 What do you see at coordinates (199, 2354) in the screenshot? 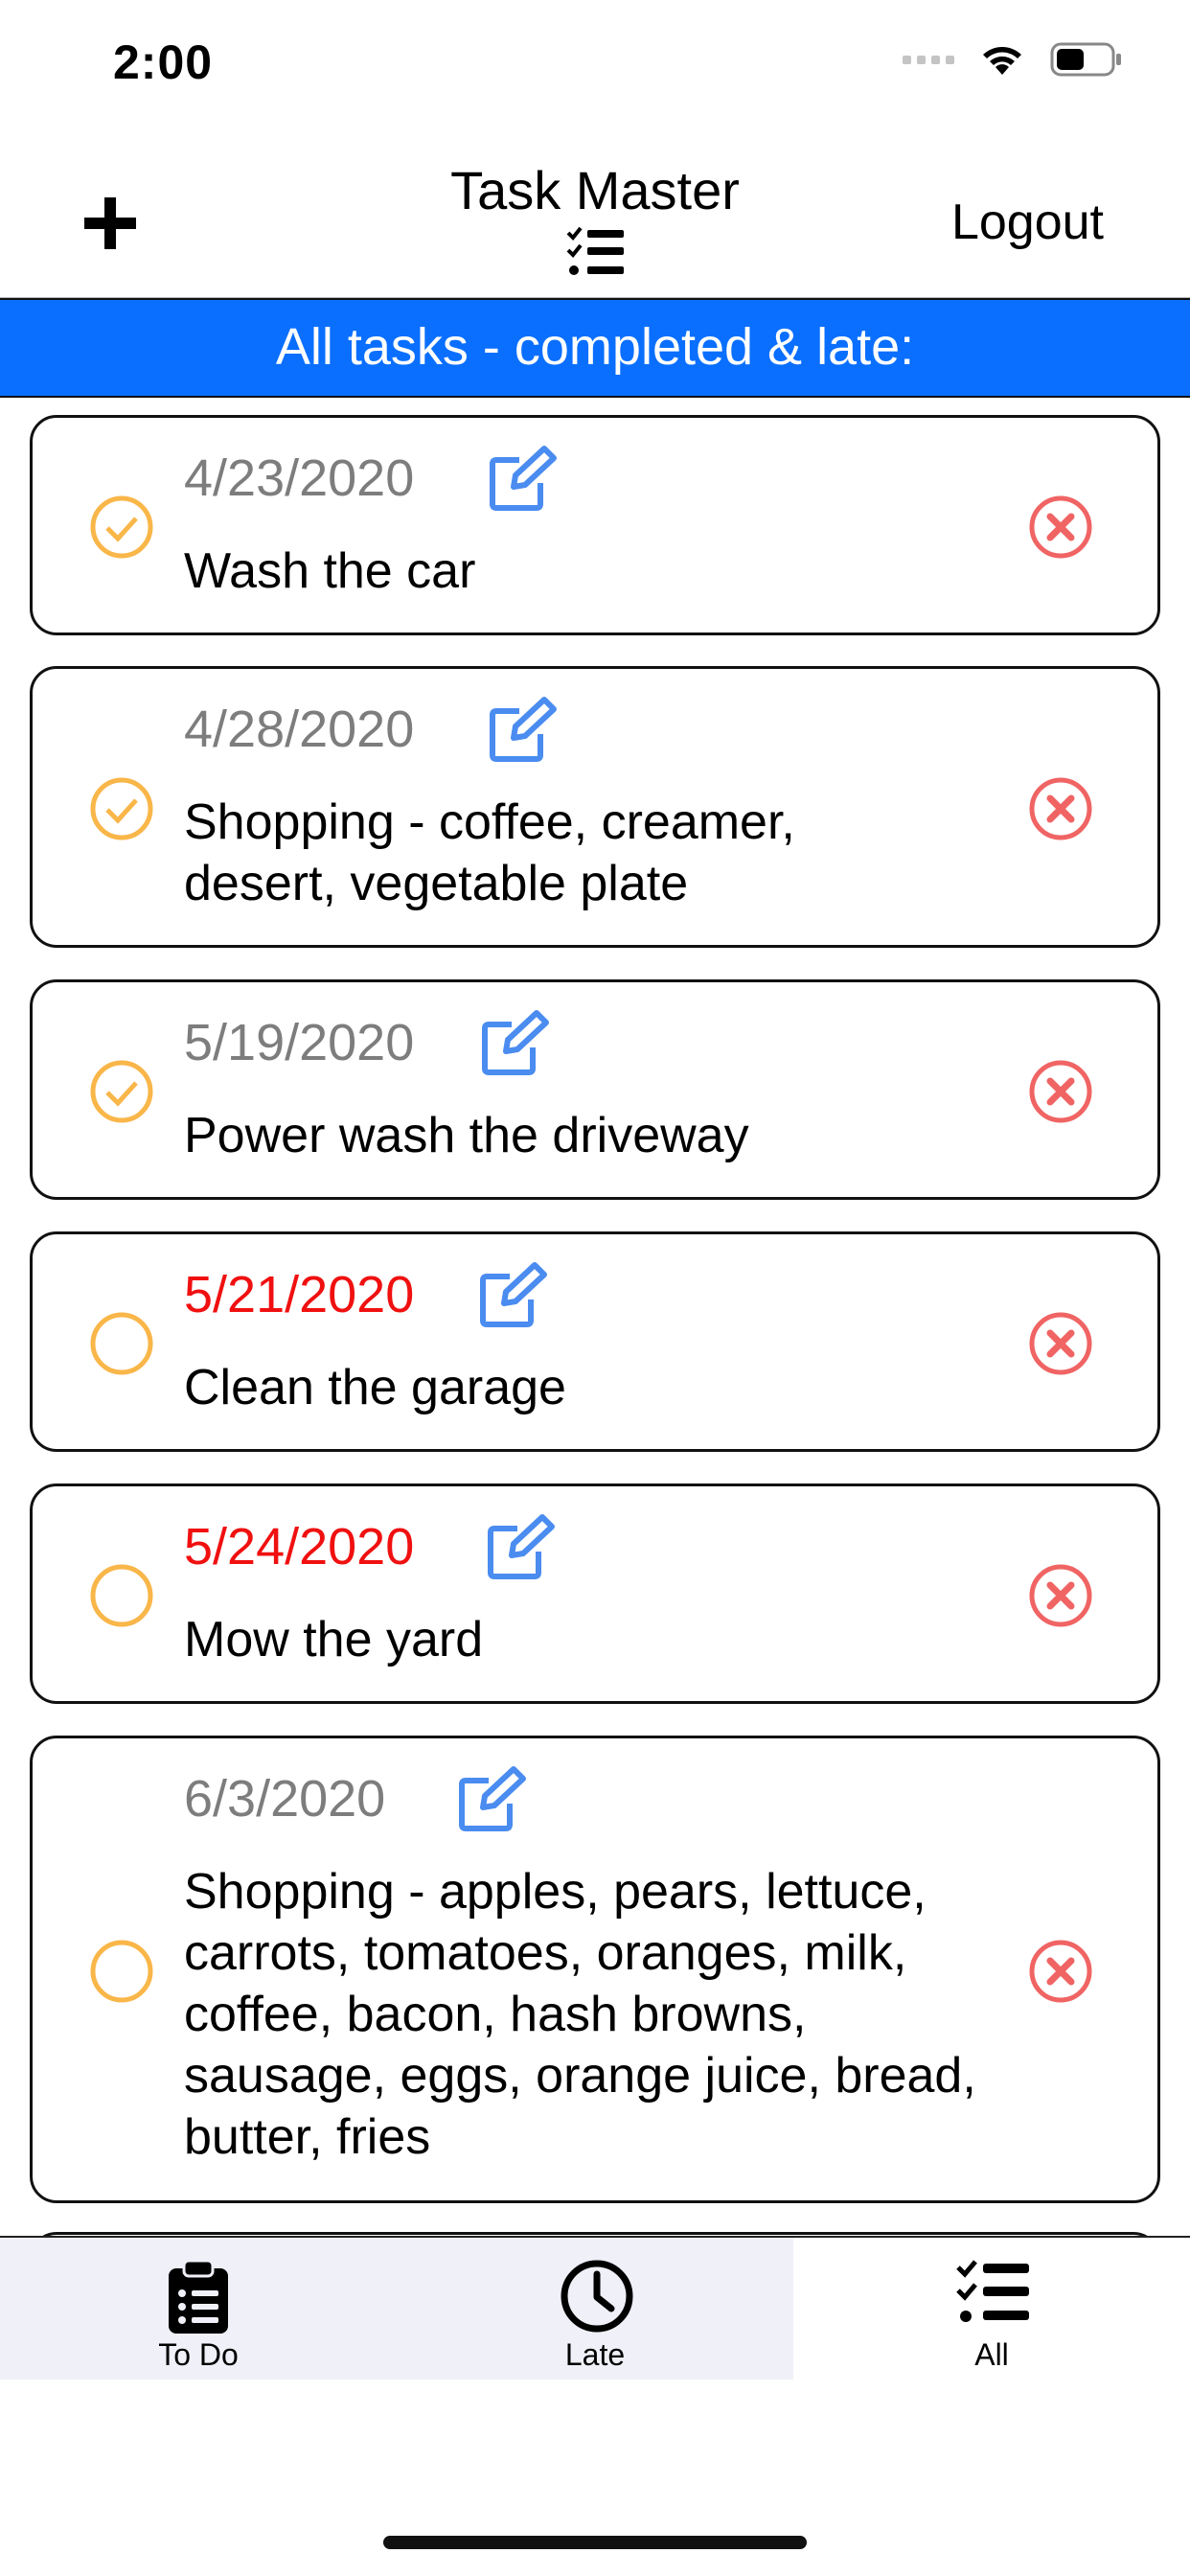
I see `tab-label: To Do` at bounding box center [199, 2354].